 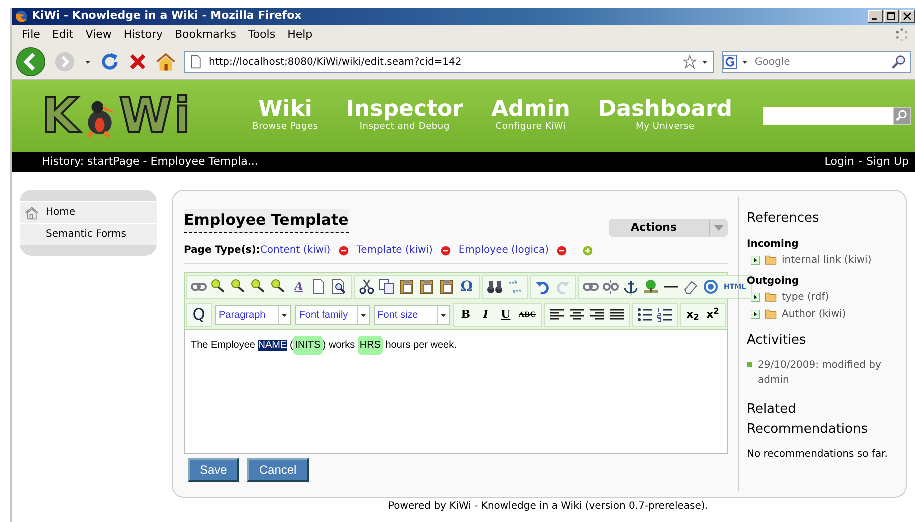 What do you see at coordinates (693, 315) in the screenshot?
I see `subscript-button: x$_{2}$` at bounding box center [693, 315].